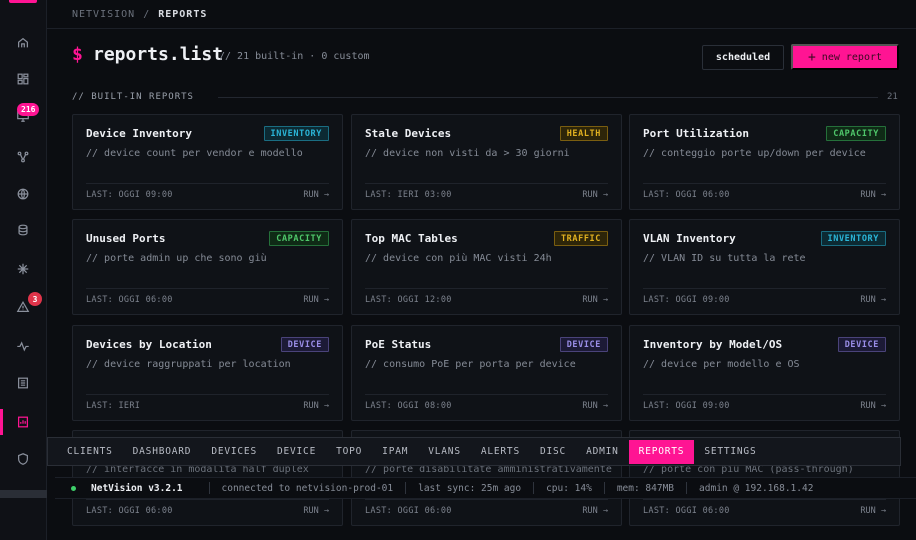  I want to click on home-icon, so click(23, 43).